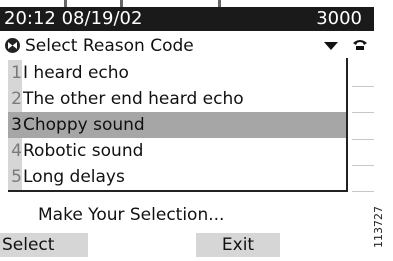  I want to click on dropdown-arrow-icon, so click(331, 46).